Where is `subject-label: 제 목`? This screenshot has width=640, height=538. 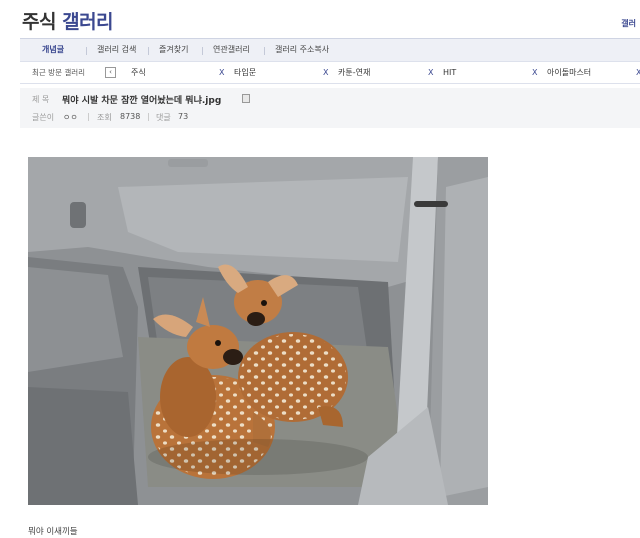 subject-label: 제 목 is located at coordinates (41, 99).